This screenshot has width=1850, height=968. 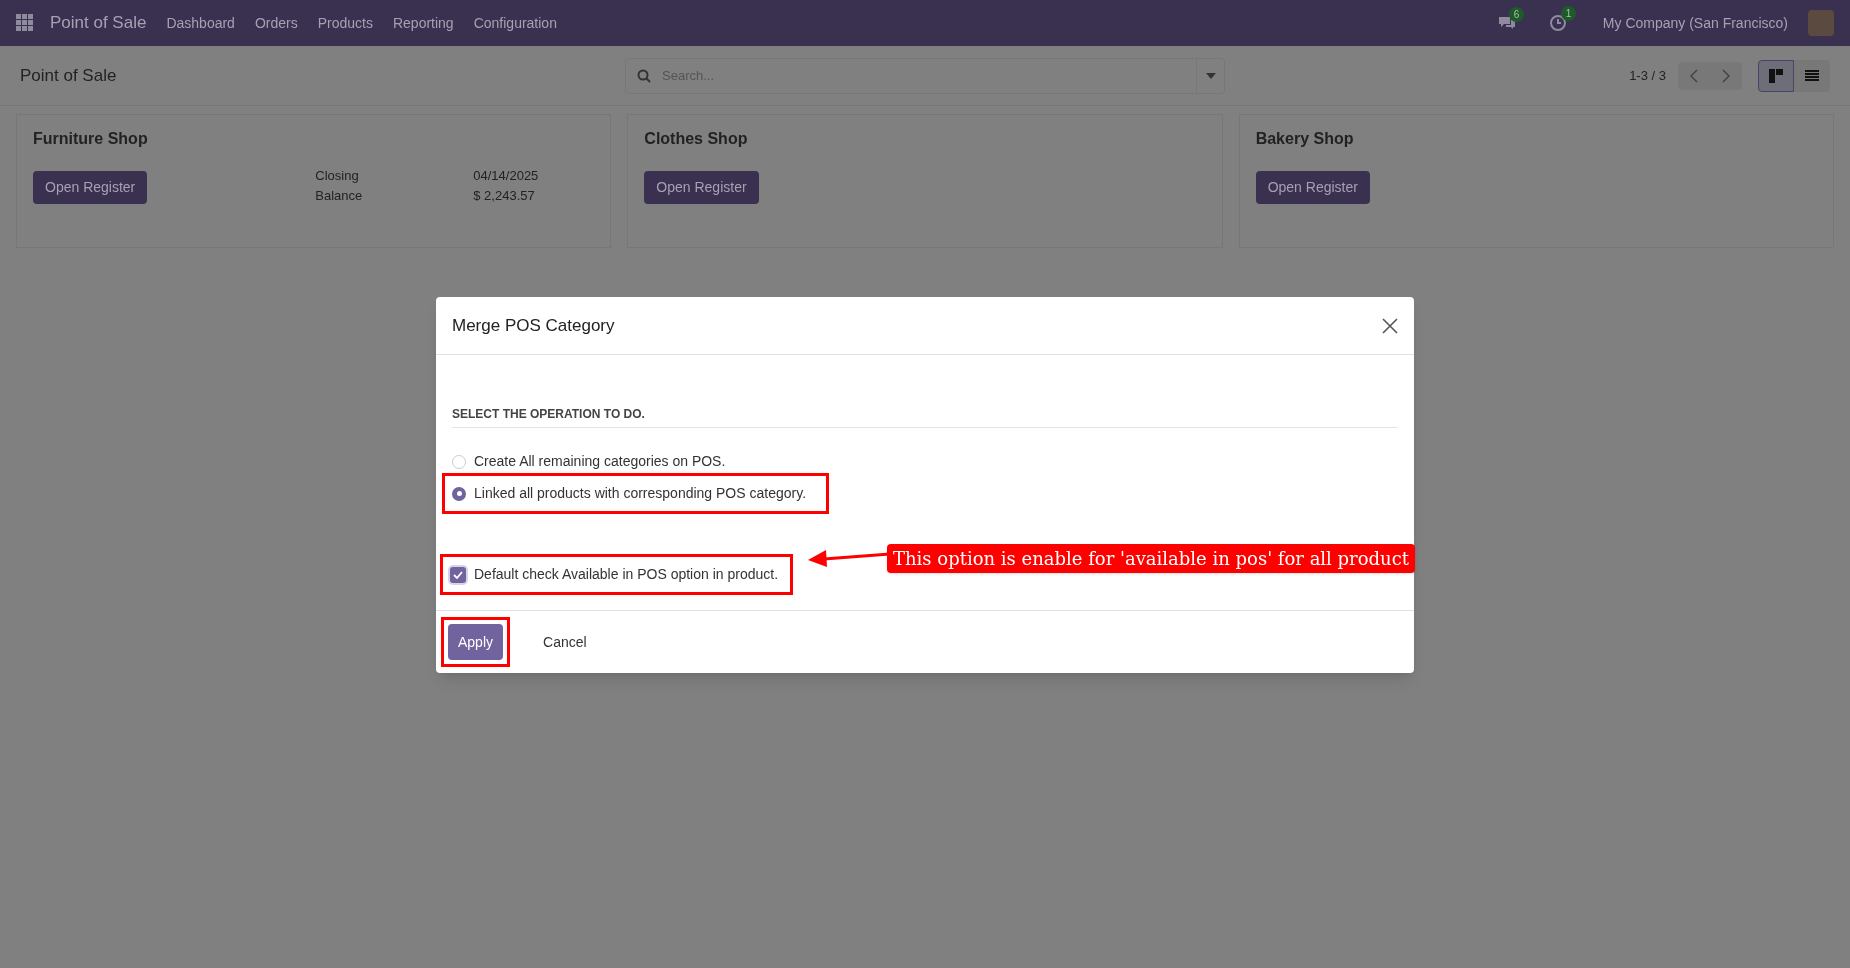 What do you see at coordinates (1151, 558) in the screenshot?
I see `callout-label: This option is enable for 'available in pos' for all product` at bounding box center [1151, 558].